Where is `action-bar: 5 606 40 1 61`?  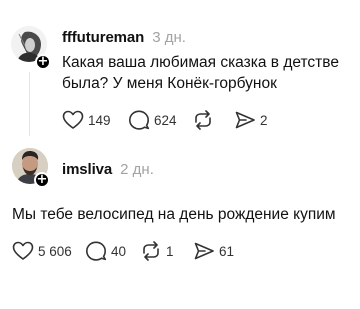
action-bar: 5 606 40 1 61 is located at coordinates (123, 251).